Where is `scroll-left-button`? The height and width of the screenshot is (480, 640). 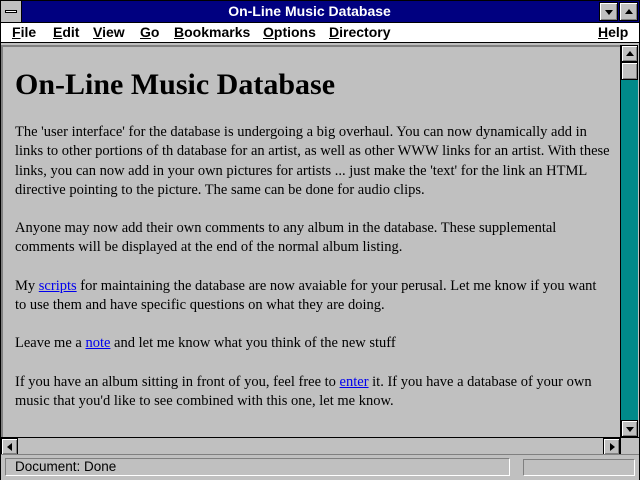 scroll-left-button is located at coordinates (9, 446).